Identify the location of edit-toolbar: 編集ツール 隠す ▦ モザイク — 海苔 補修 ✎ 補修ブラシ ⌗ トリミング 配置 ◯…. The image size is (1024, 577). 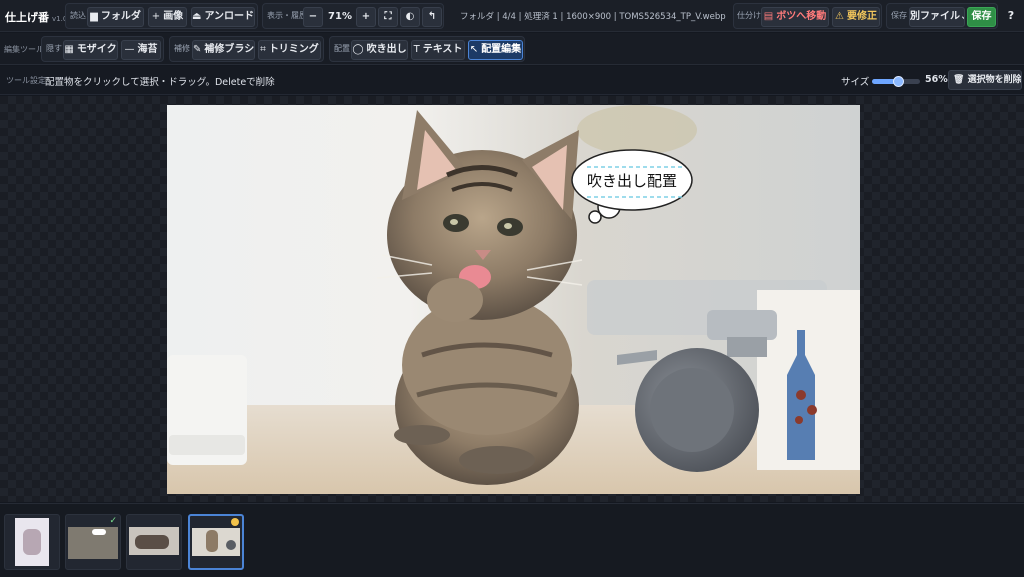
(512, 49).